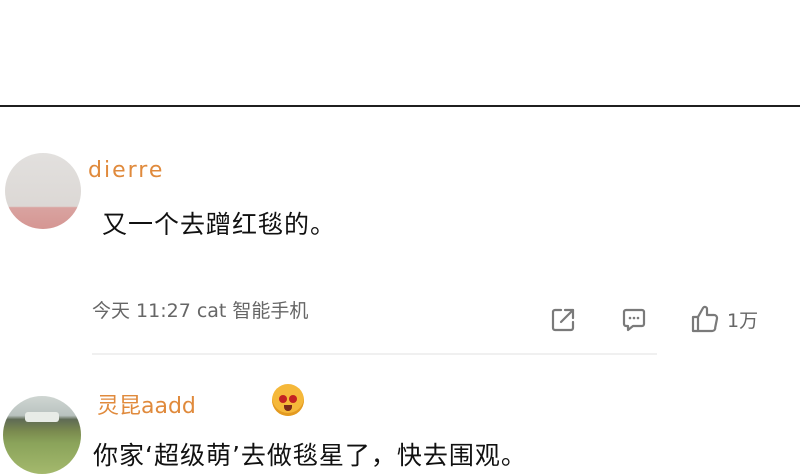 Image resolution: width=800 pixels, height=474 pixels. Describe the element at coordinates (310, 455) in the screenshot. I see `comment-text: 你家‘超级萌’去做毯星了，快去围观。` at that location.